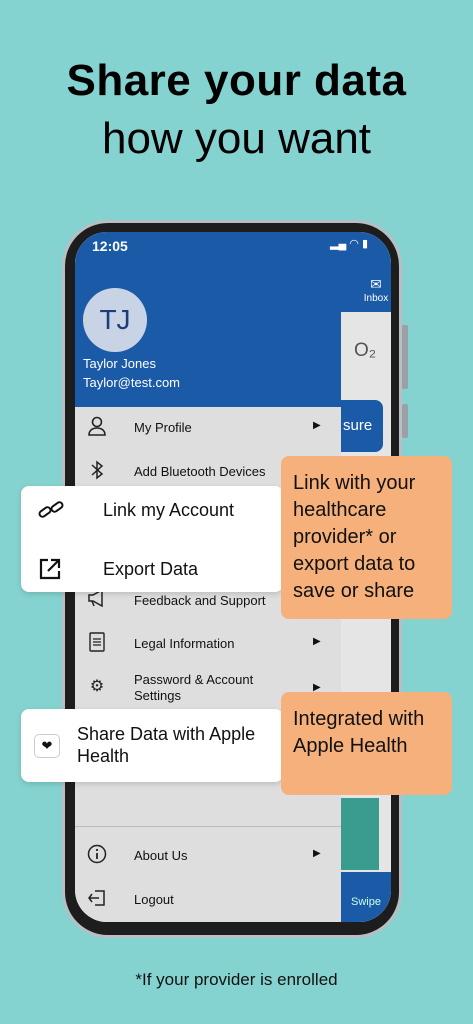 The width and height of the screenshot is (473, 1024). I want to click on profile-header: 12:05 TJ Taylor Jones Taylor@test.com, so click(208, 319).